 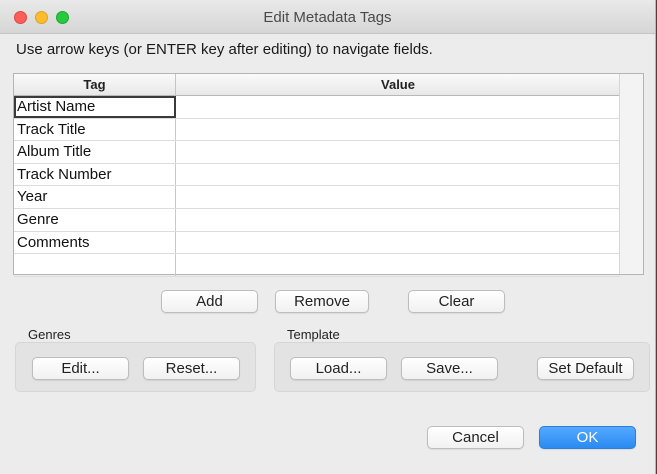 I want to click on table-scrollbar, so click(x=631, y=174).